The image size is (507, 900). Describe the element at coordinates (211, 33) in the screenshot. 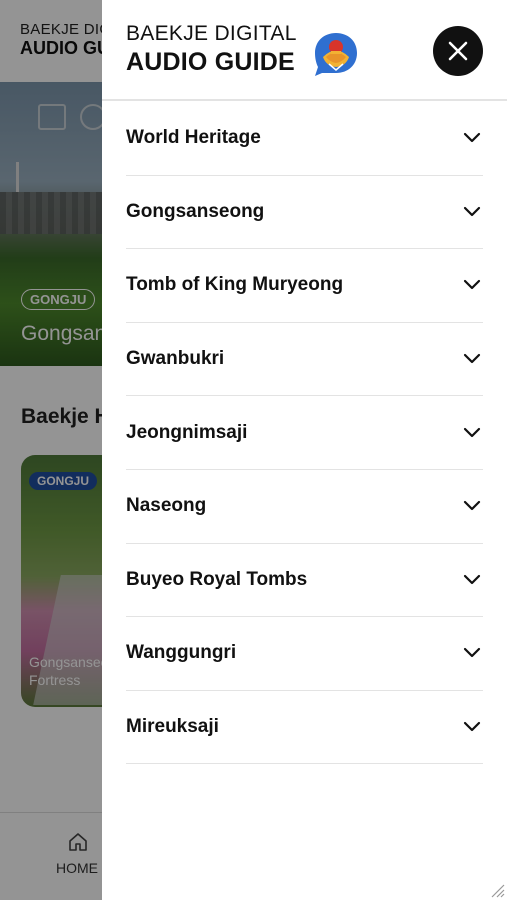

I see `logo-line1: BAEKJE DIGITAL` at that location.